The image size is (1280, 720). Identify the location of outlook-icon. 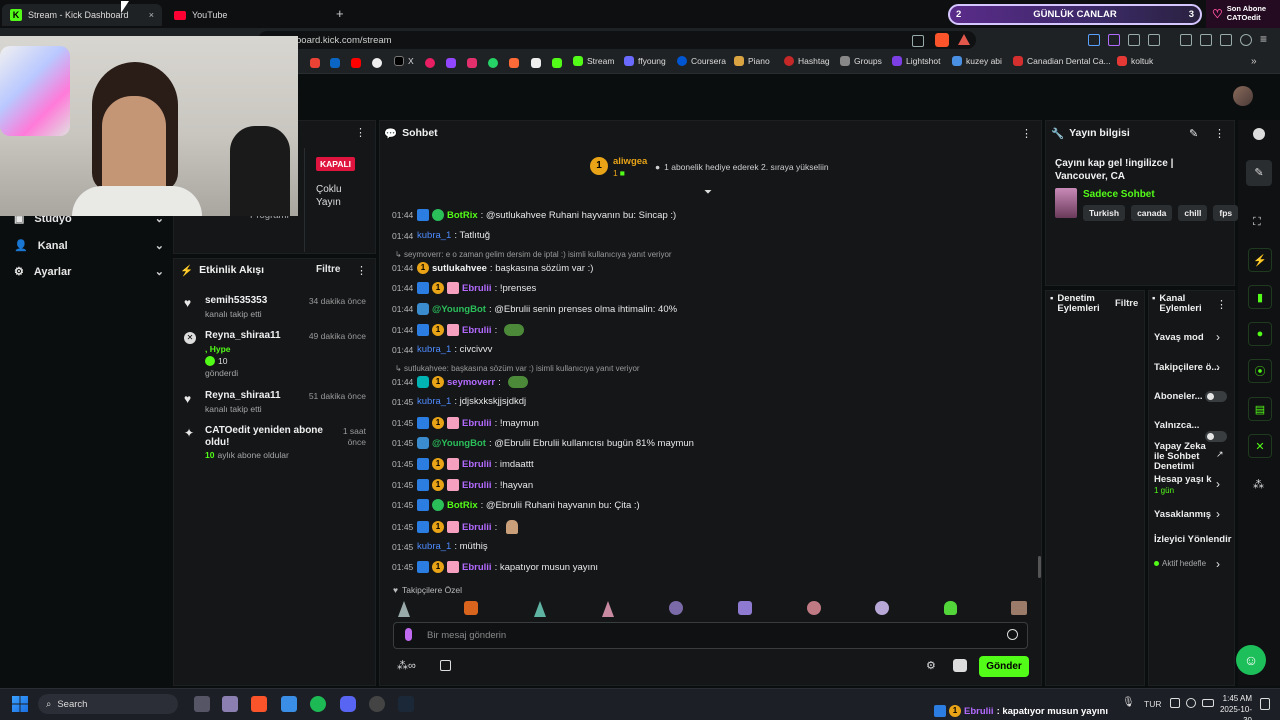
(335, 63).